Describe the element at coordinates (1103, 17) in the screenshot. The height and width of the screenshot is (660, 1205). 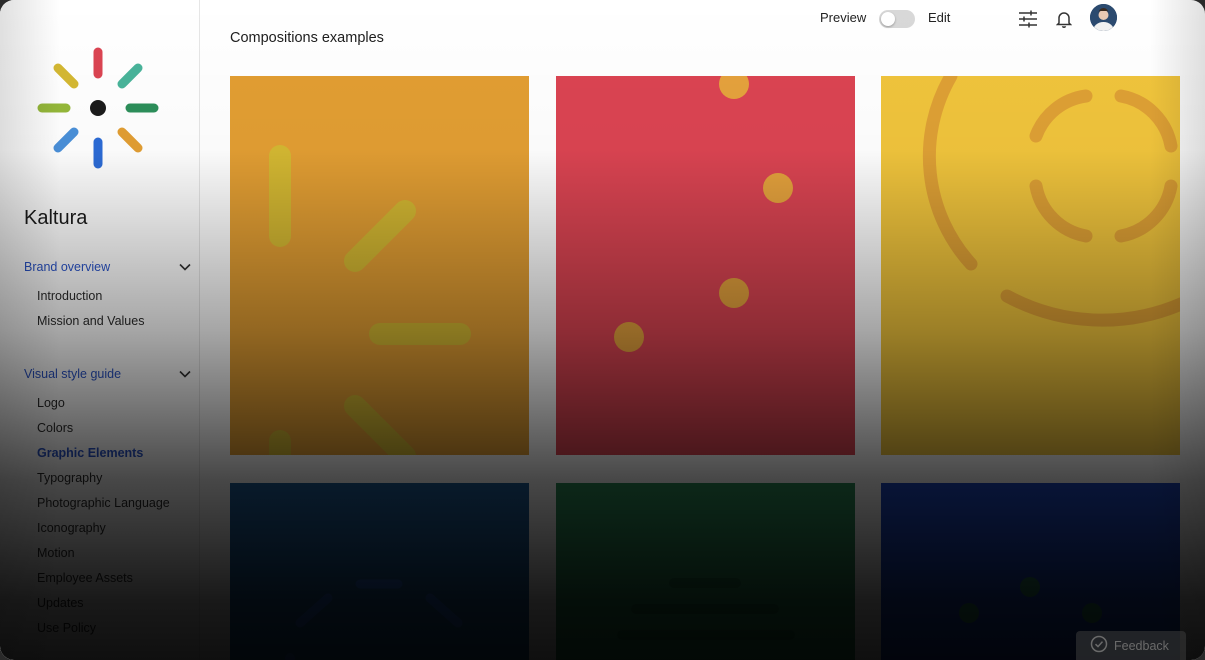
I see `avatar` at that location.